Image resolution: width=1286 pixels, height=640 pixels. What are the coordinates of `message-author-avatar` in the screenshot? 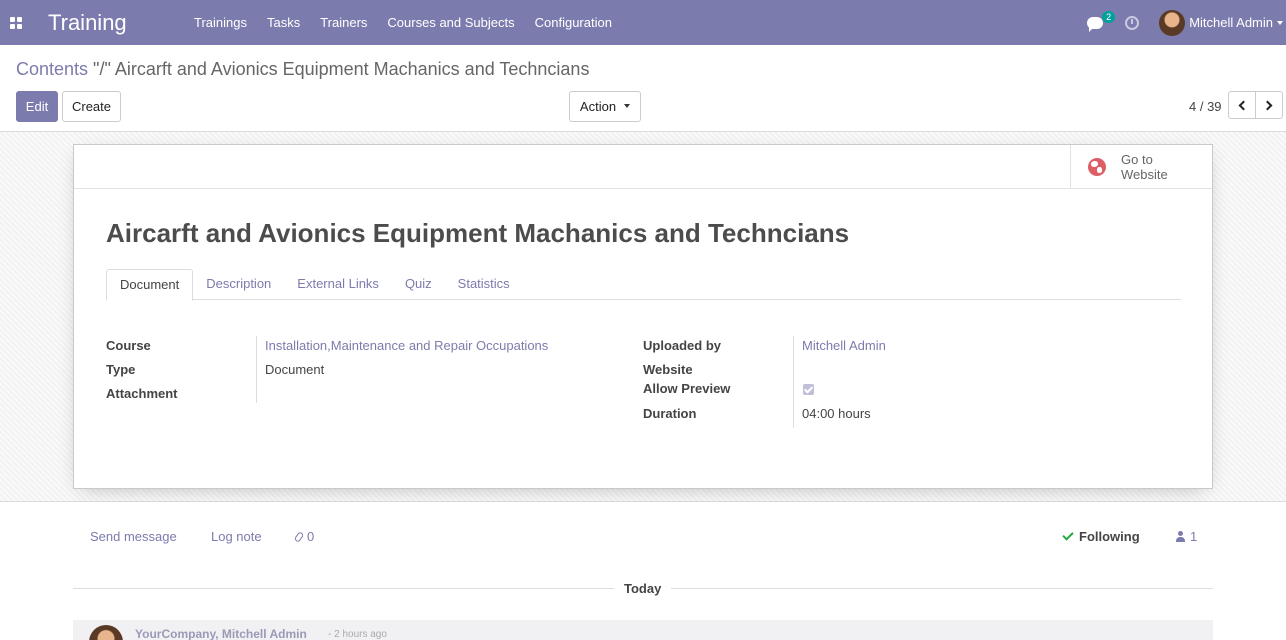 It's located at (106, 632).